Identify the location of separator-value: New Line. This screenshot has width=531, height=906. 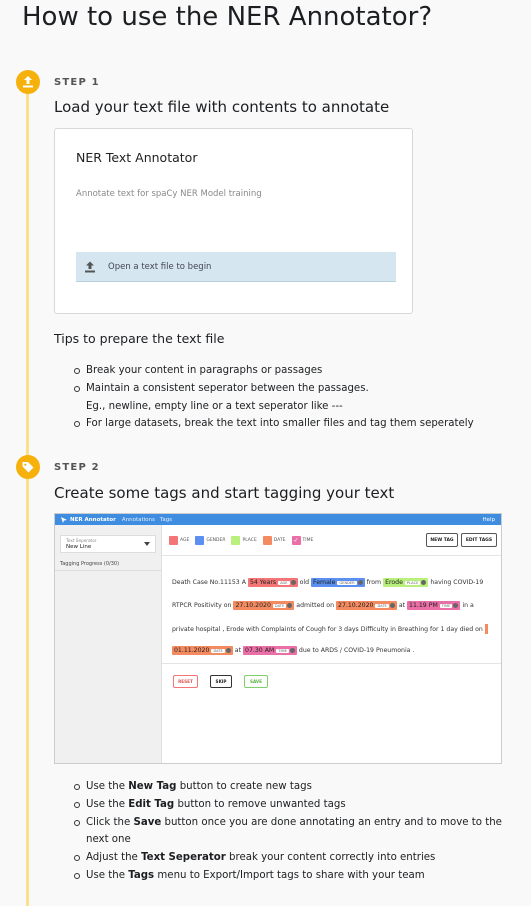
(79, 547).